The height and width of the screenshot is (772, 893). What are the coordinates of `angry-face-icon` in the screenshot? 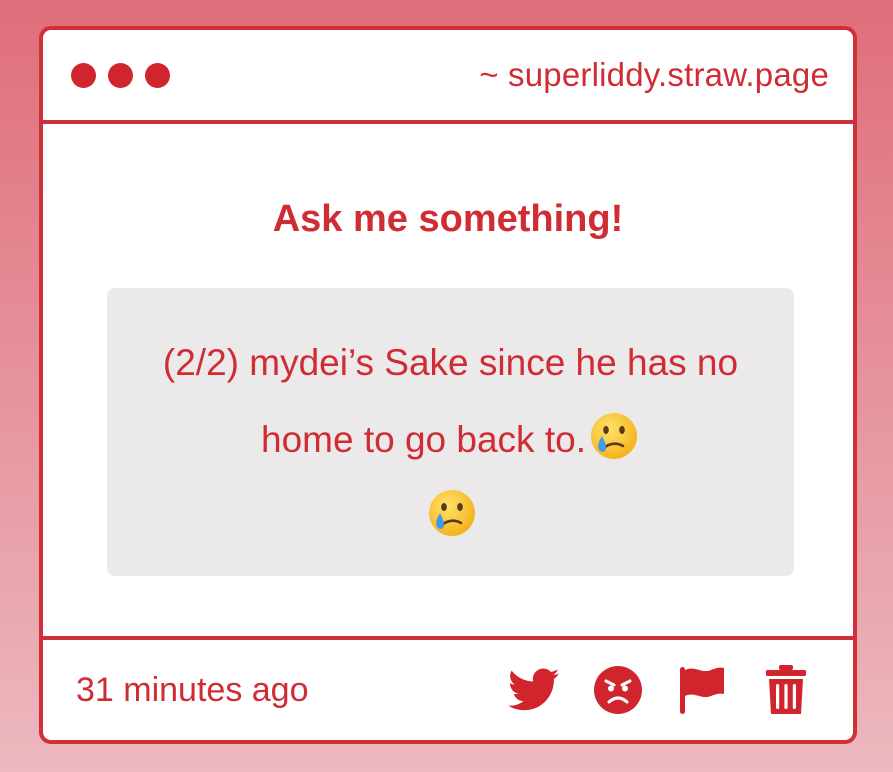 It's located at (618, 690).